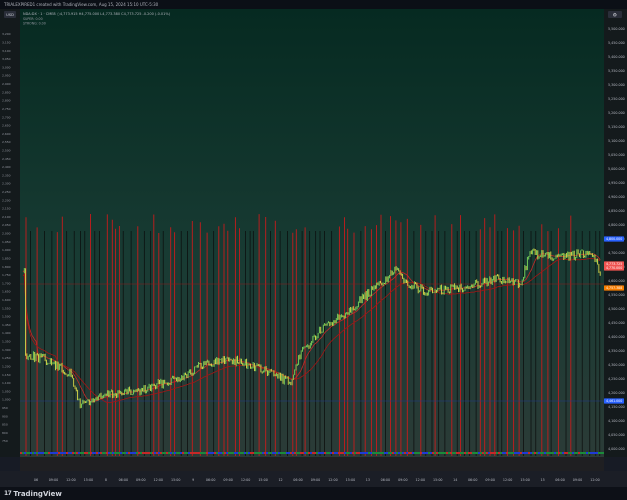  I want to click on left-scale-label: 2,100, so click(6, 217).